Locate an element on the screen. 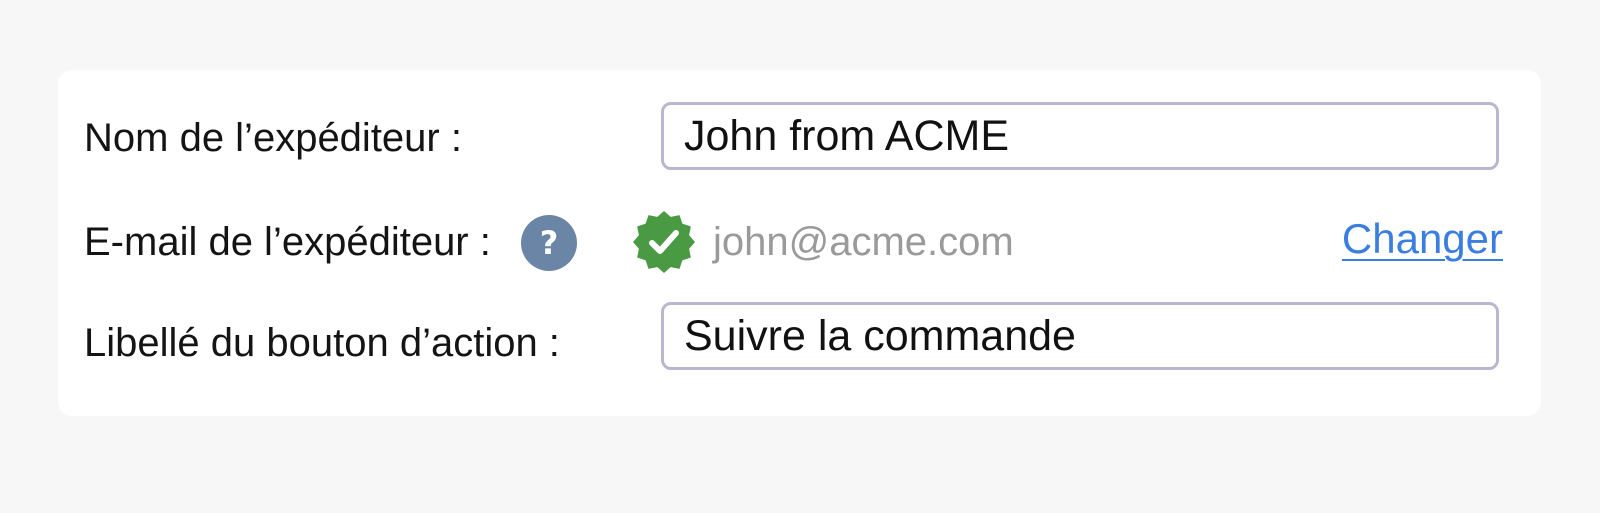  action-button-label-input is located at coordinates (1080, 336).